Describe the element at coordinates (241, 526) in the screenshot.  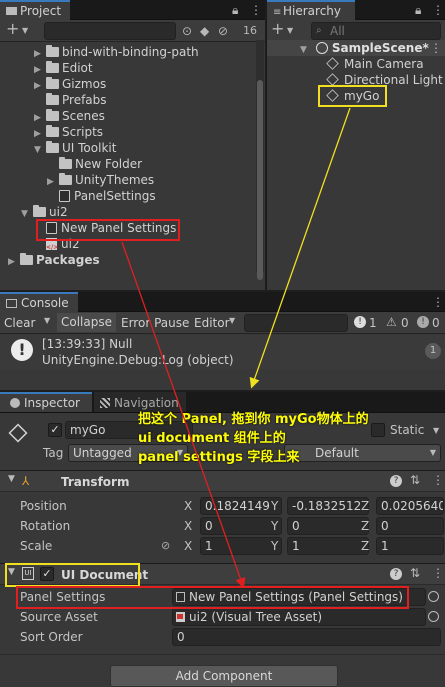
I see `transform-x-field: 0` at that location.